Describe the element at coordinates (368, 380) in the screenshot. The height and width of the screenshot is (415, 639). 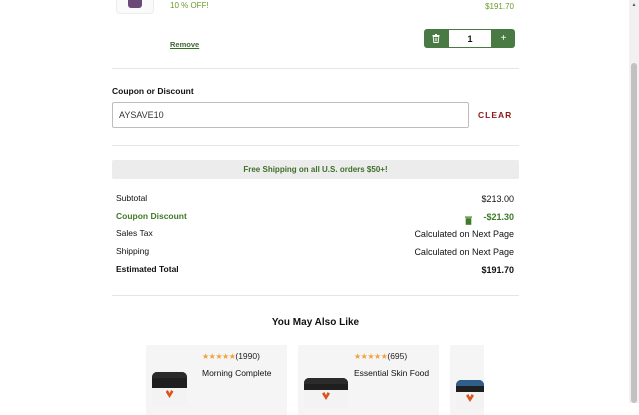
I see `product-card: ★★★★★(695) Essential Skin Food` at that location.